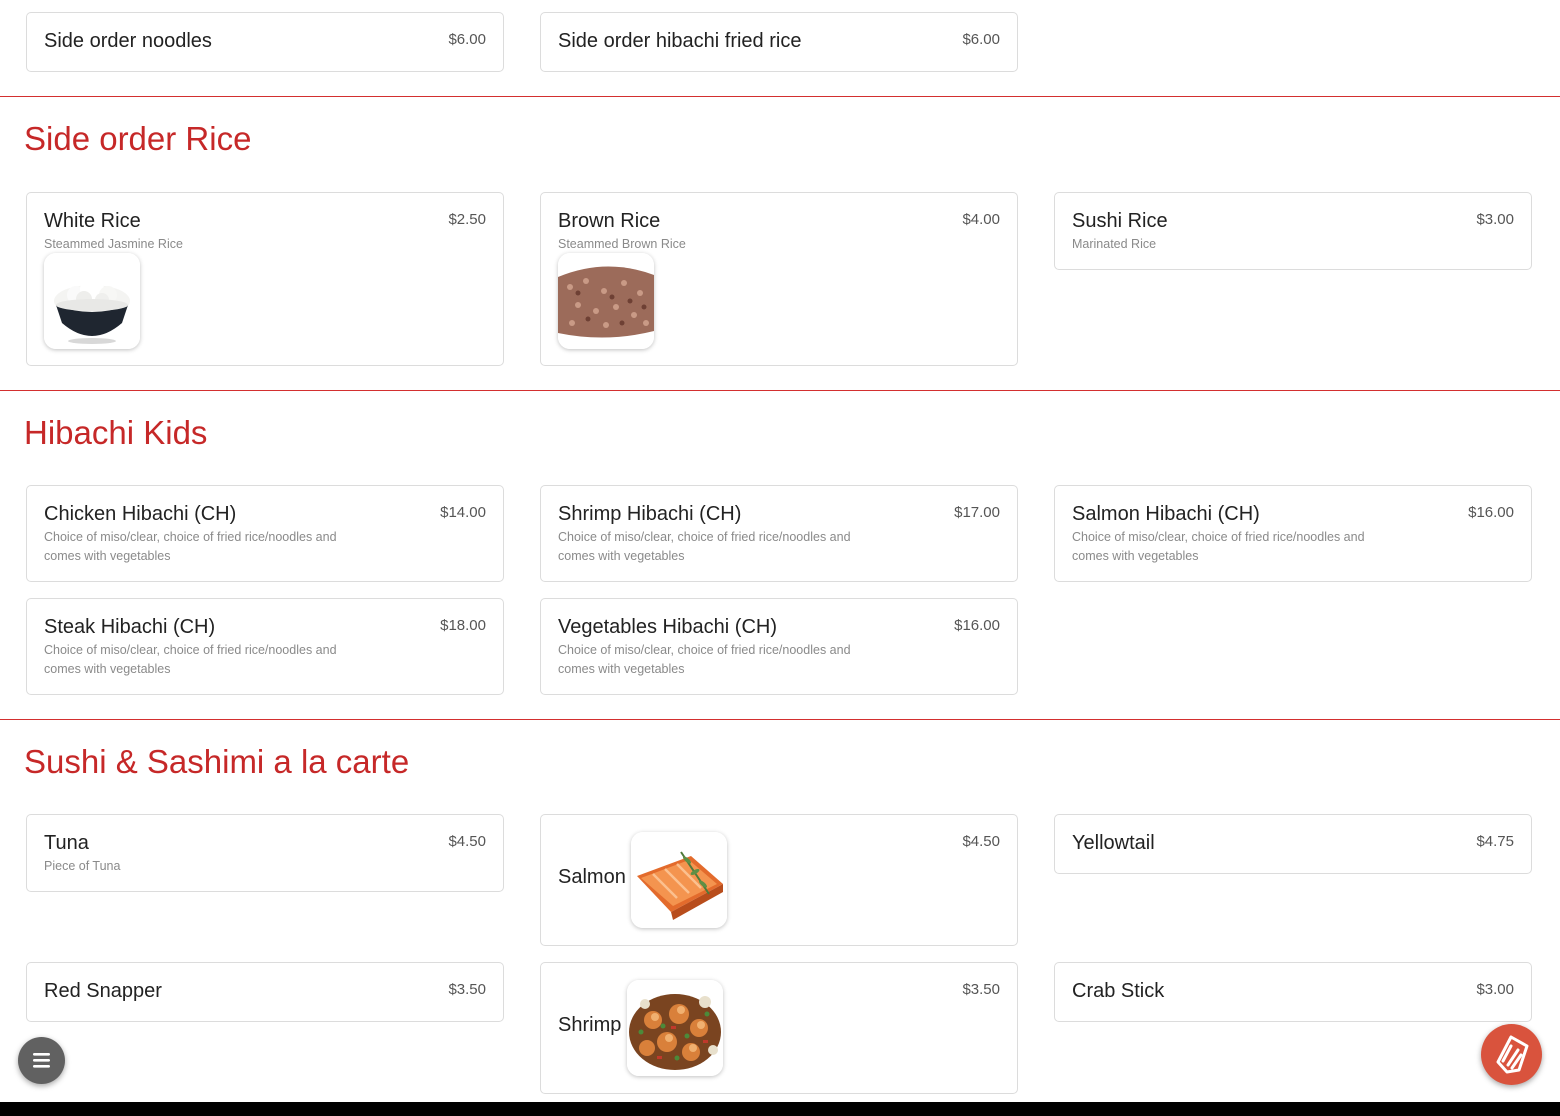 The image size is (1560, 1116). What do you see at coordinates (265, 853) in the screenshot?
I see `menu-item-card: Tuna $4.50 Piece of Tuna` at bounding box center [265, 853].